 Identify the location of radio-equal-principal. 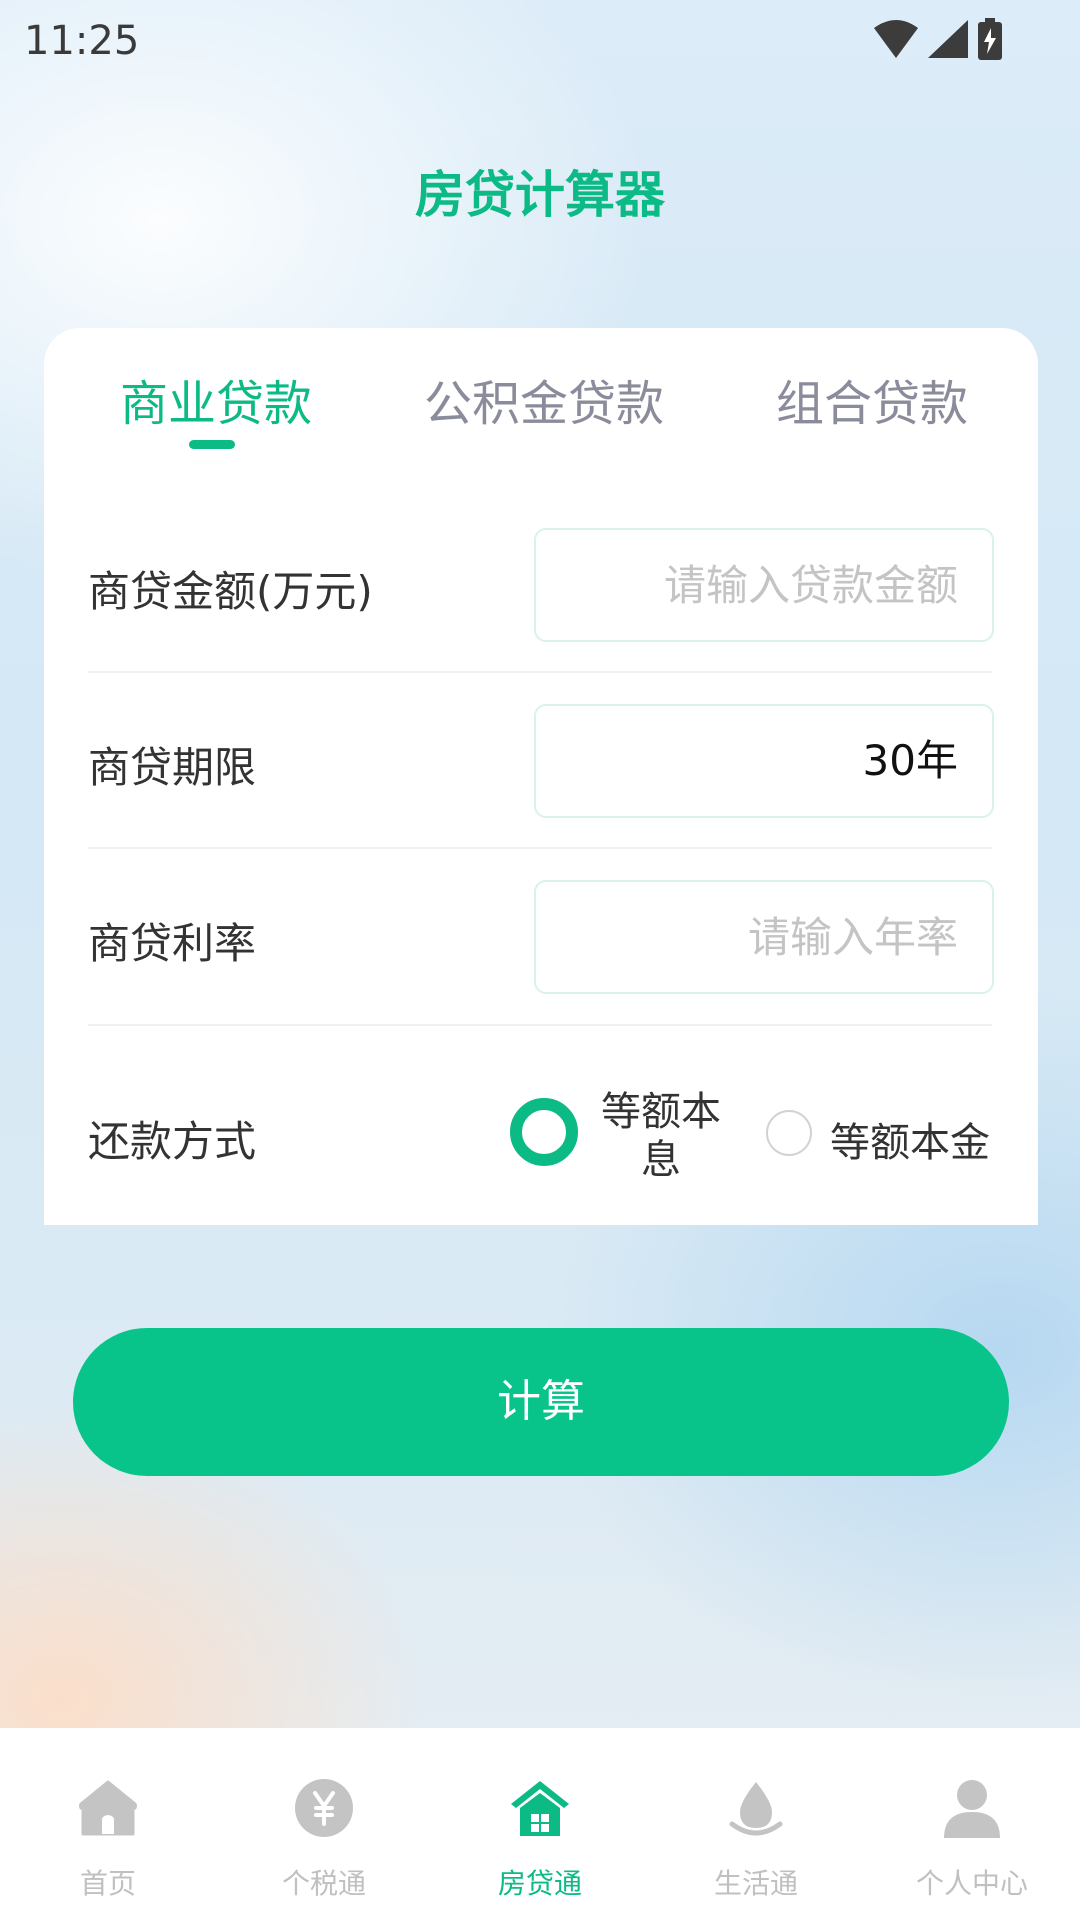
(789, 1133).